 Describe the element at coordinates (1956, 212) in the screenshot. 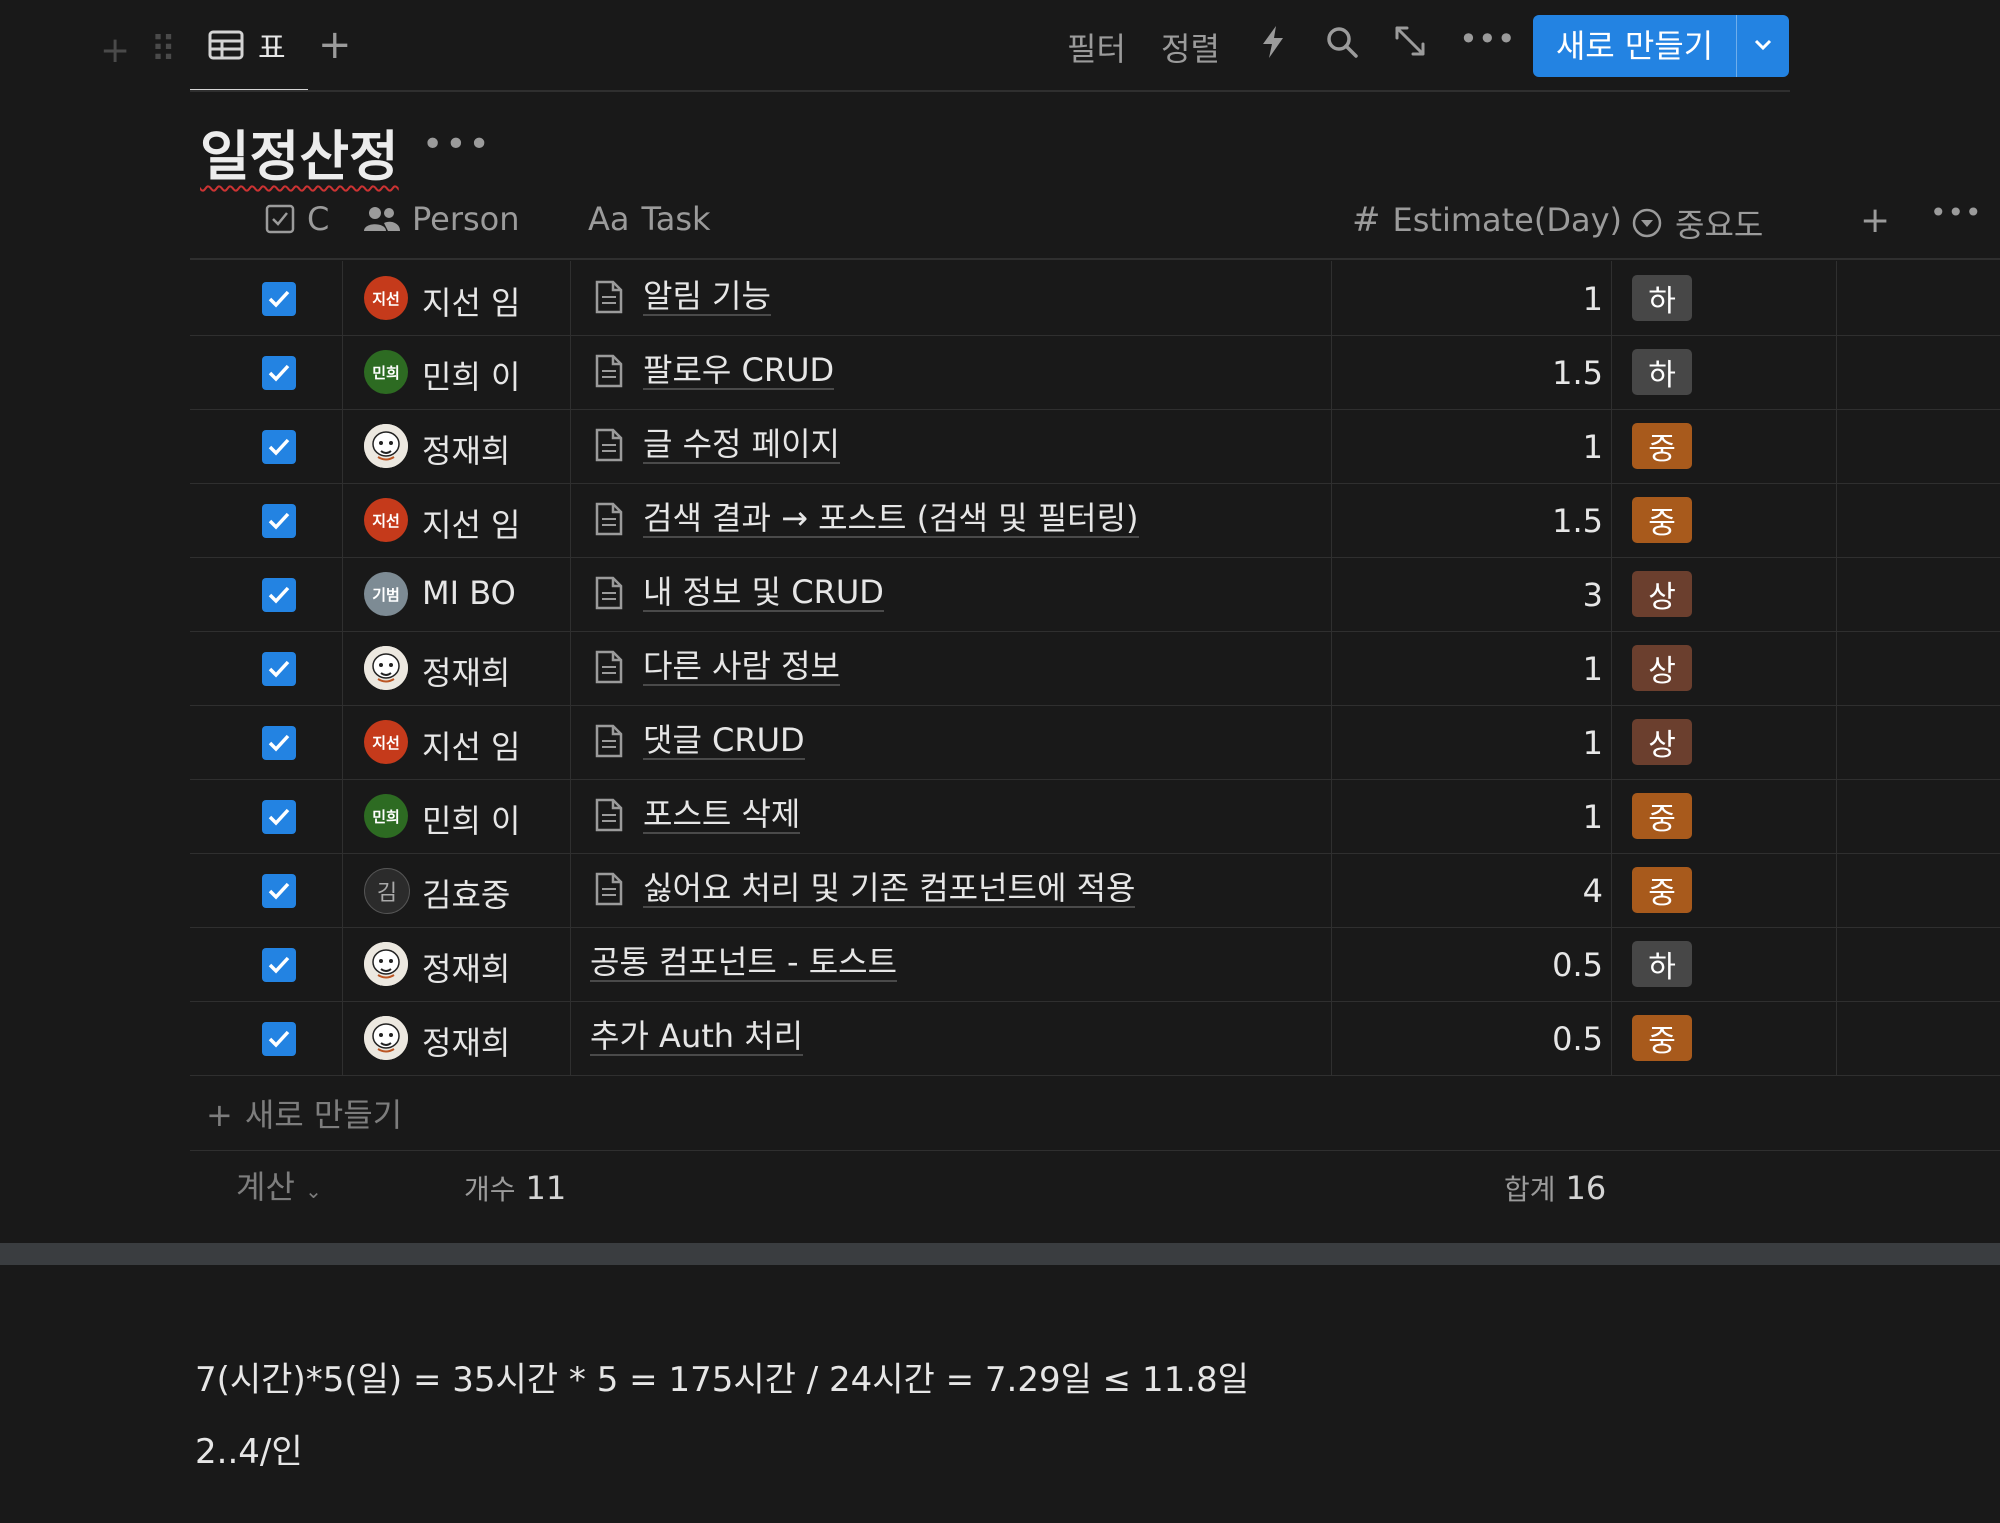

I see `column-more-icon: •••` at that location.